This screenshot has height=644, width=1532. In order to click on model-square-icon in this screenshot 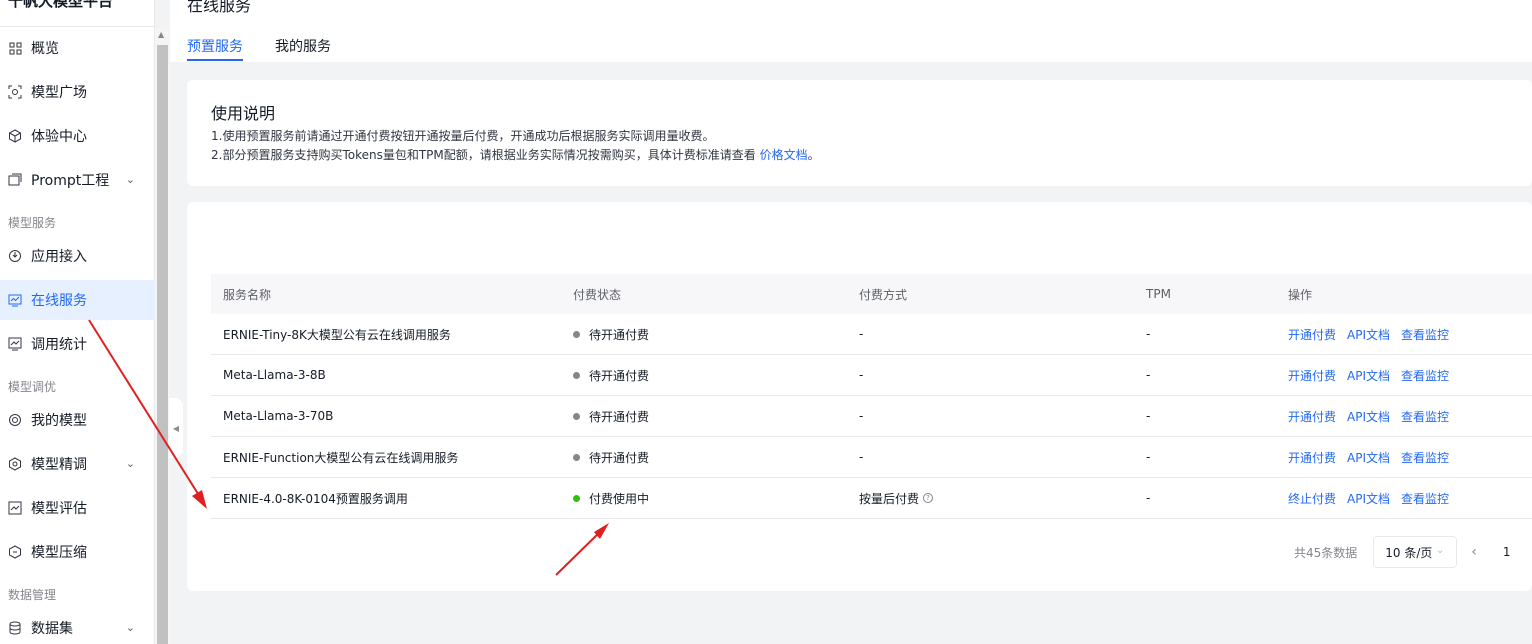, I will do `click(15, 92)`.